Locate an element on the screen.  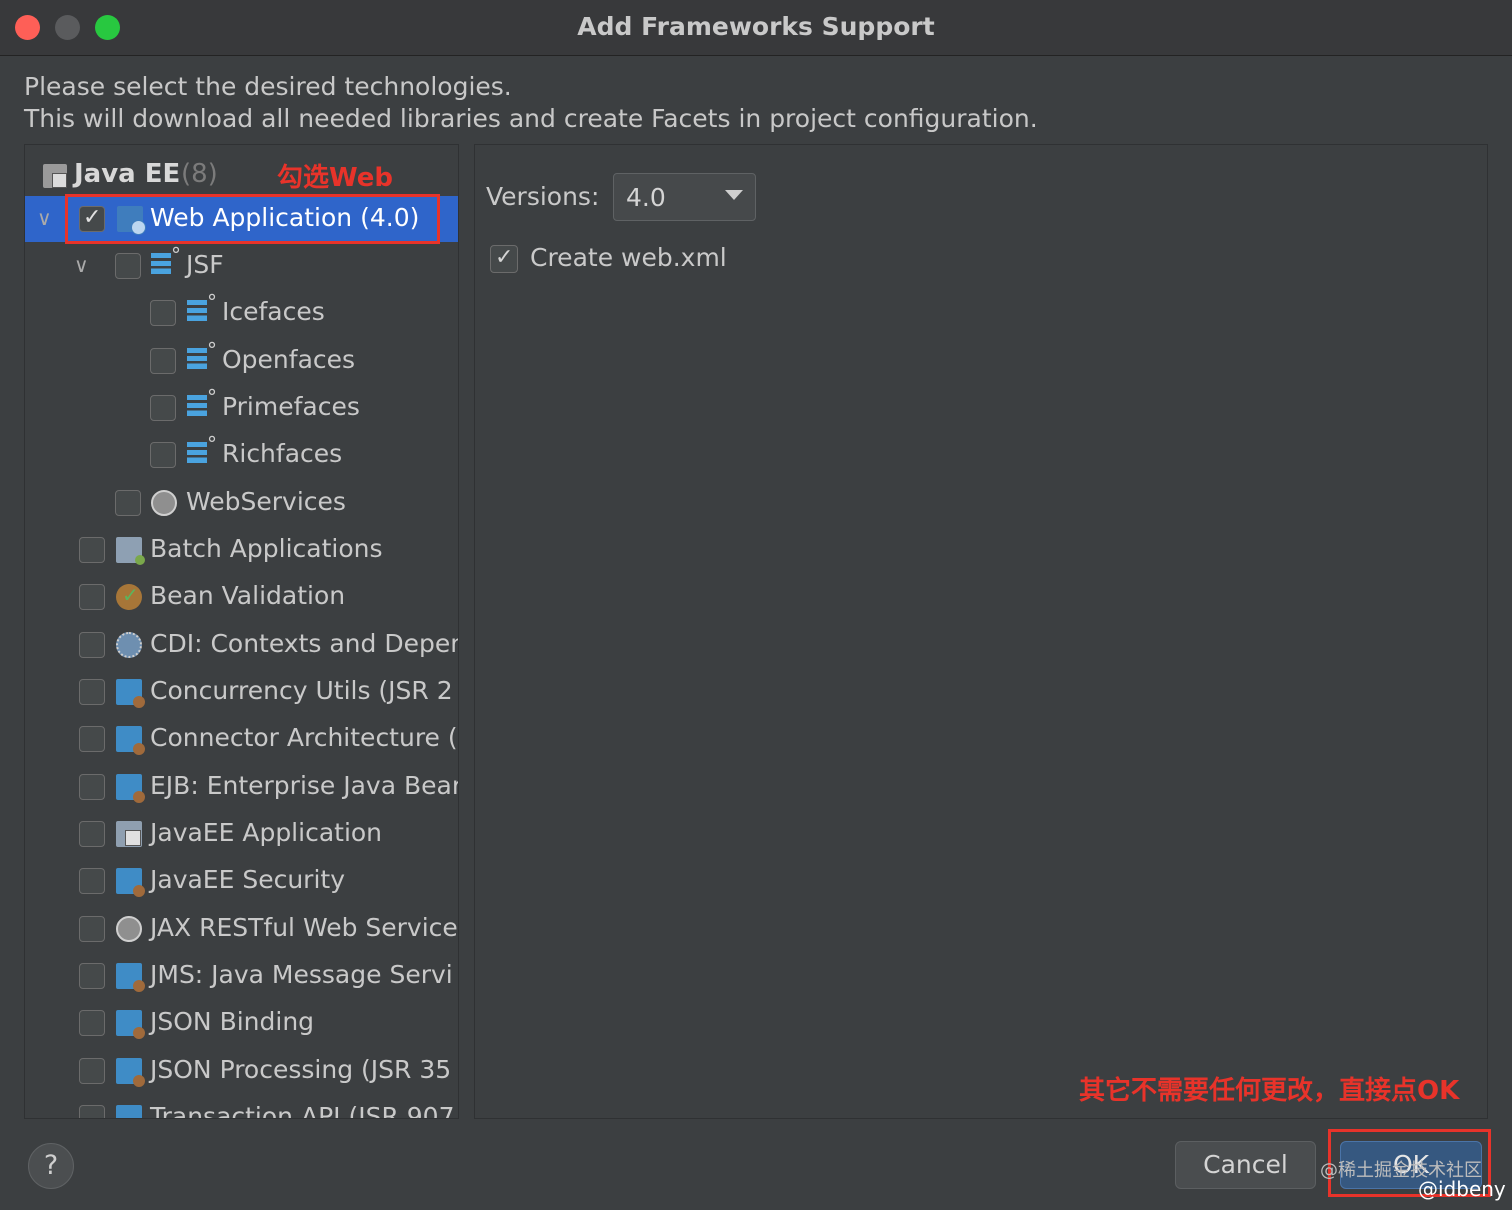
tree-item-jax-rs: JAX RESTful Web Service is located at coordinates (241, 929).